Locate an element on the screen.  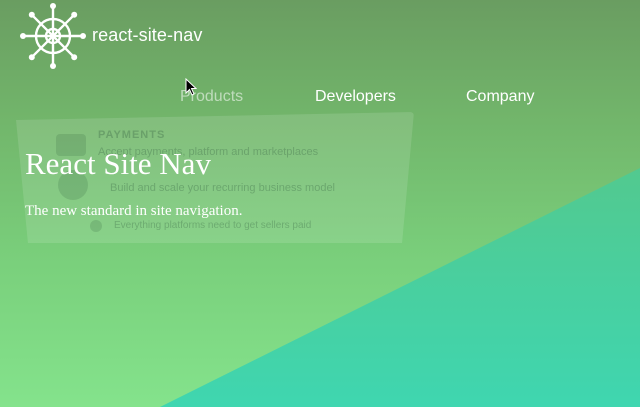
nav-item-developers: Developers is located at coordinates (355, 97).